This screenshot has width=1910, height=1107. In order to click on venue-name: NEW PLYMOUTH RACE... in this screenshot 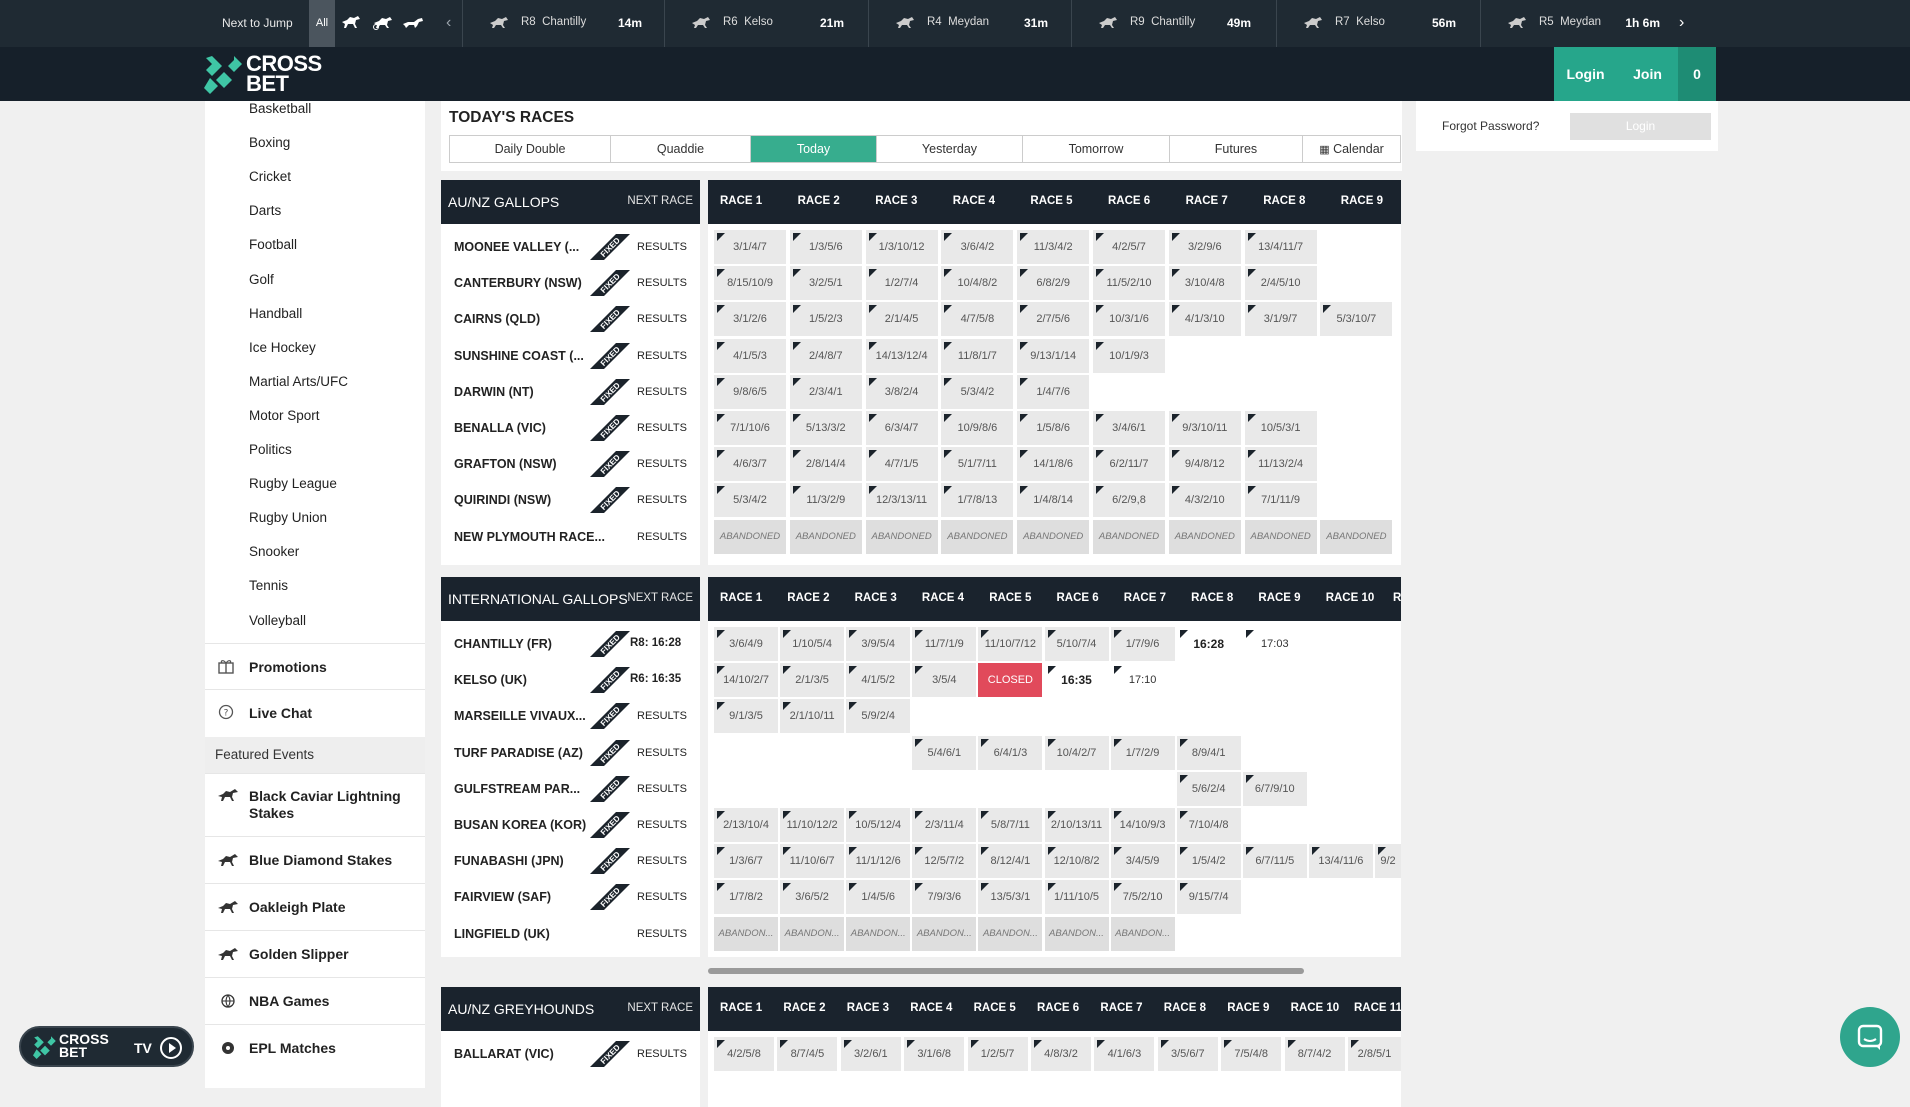, I will do `click(529, 537)`.